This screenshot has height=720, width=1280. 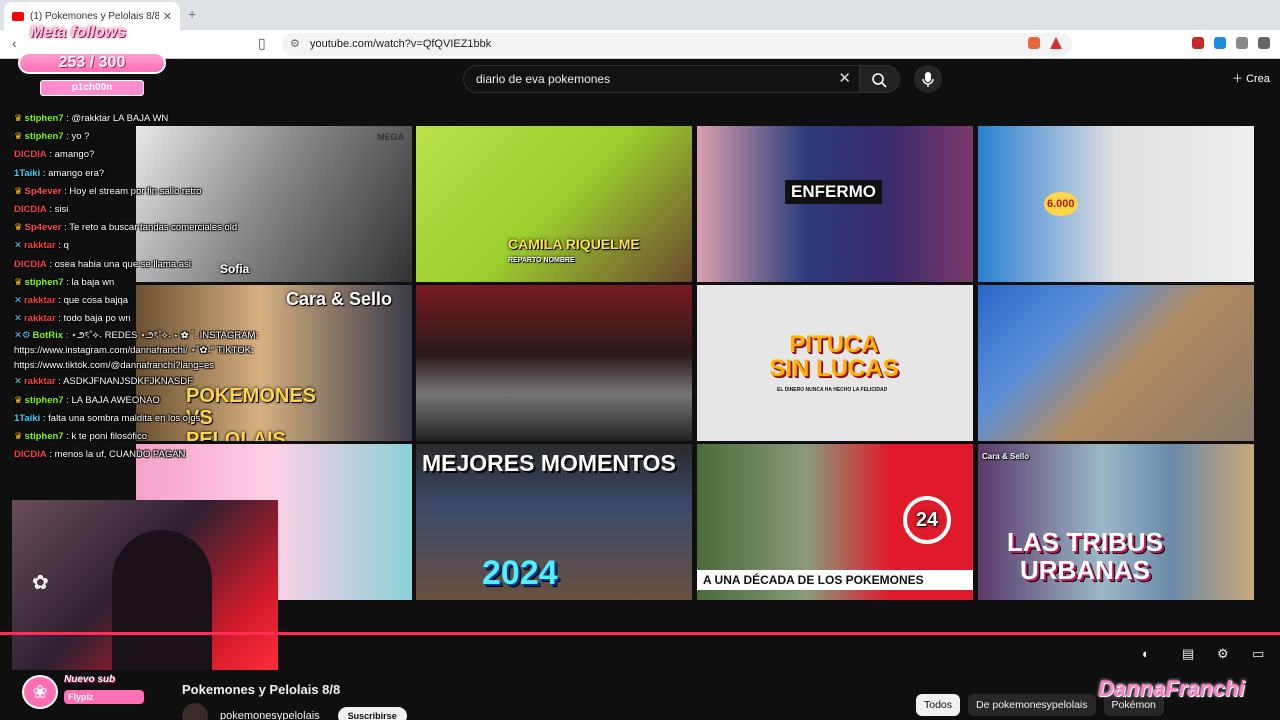 What do you see at coordinates (150, 319) in the screenshot?
I see `chat-message: ✕ rakktar : todo baja po wn` at bounding box center [150, 319].